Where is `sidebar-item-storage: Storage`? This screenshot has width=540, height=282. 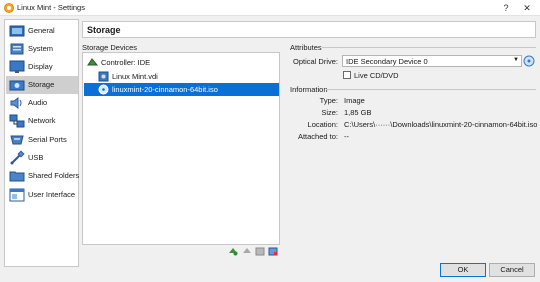
sidebar-item-storage: Storage is located at coordinates (42, 85).